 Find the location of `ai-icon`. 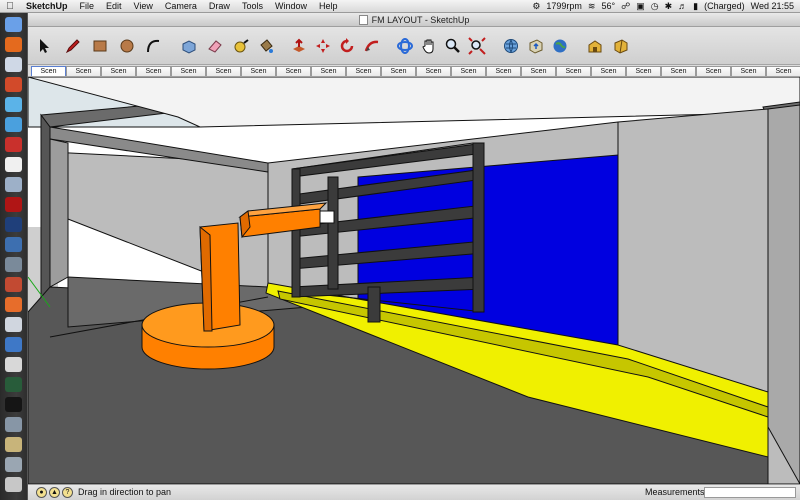

ai-icon is located at coordinates (13, 284).